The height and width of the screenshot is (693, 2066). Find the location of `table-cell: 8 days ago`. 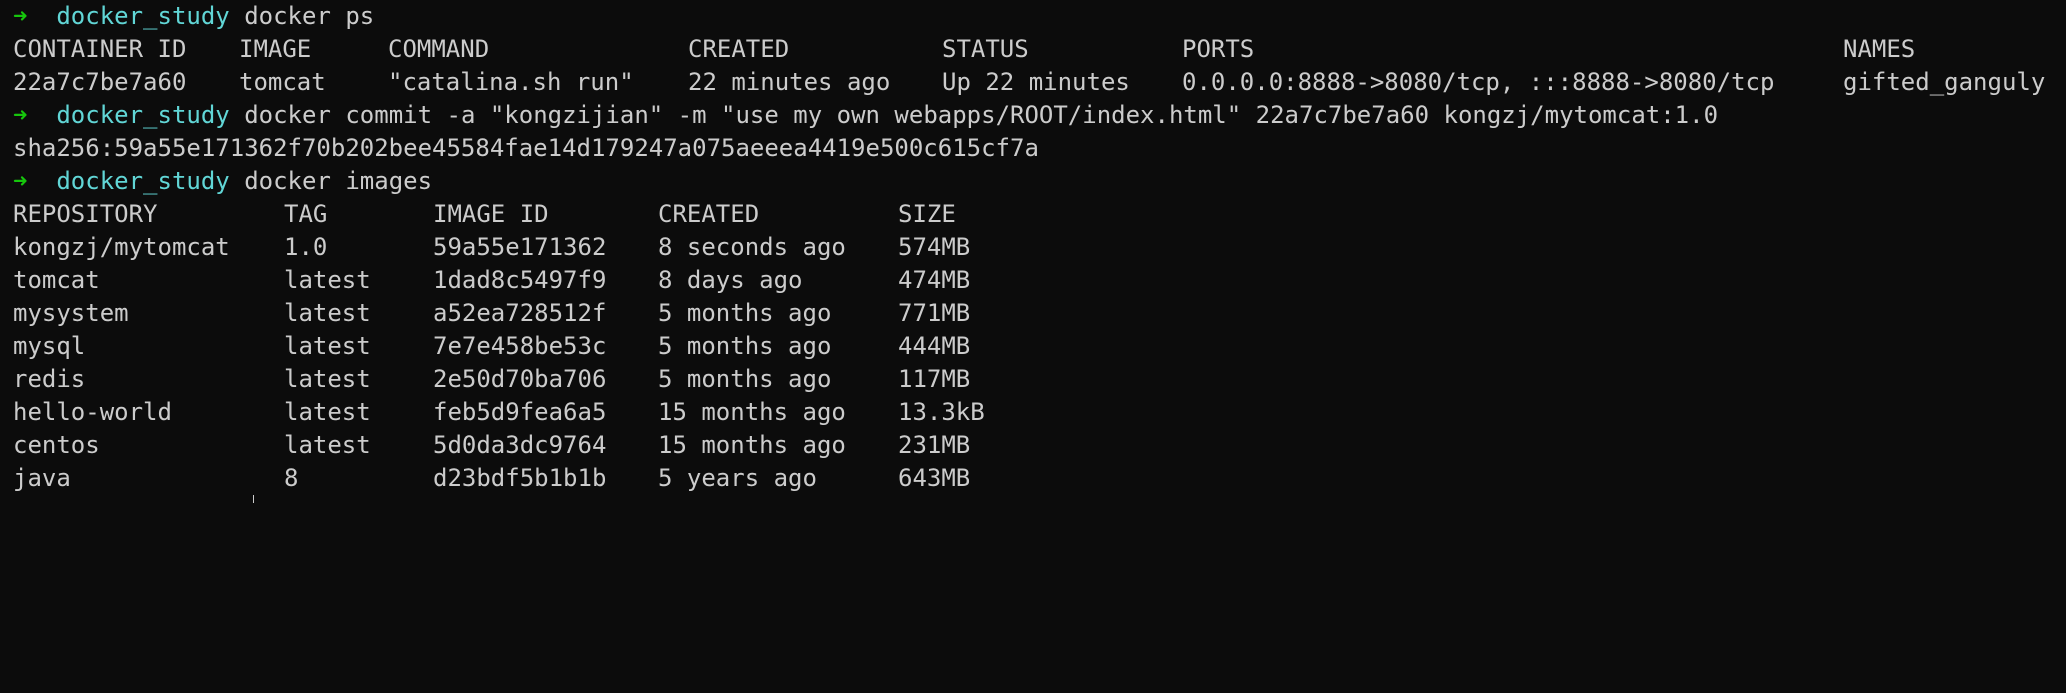

table-cell: 8 days ago is located at coordinates (730, 280).